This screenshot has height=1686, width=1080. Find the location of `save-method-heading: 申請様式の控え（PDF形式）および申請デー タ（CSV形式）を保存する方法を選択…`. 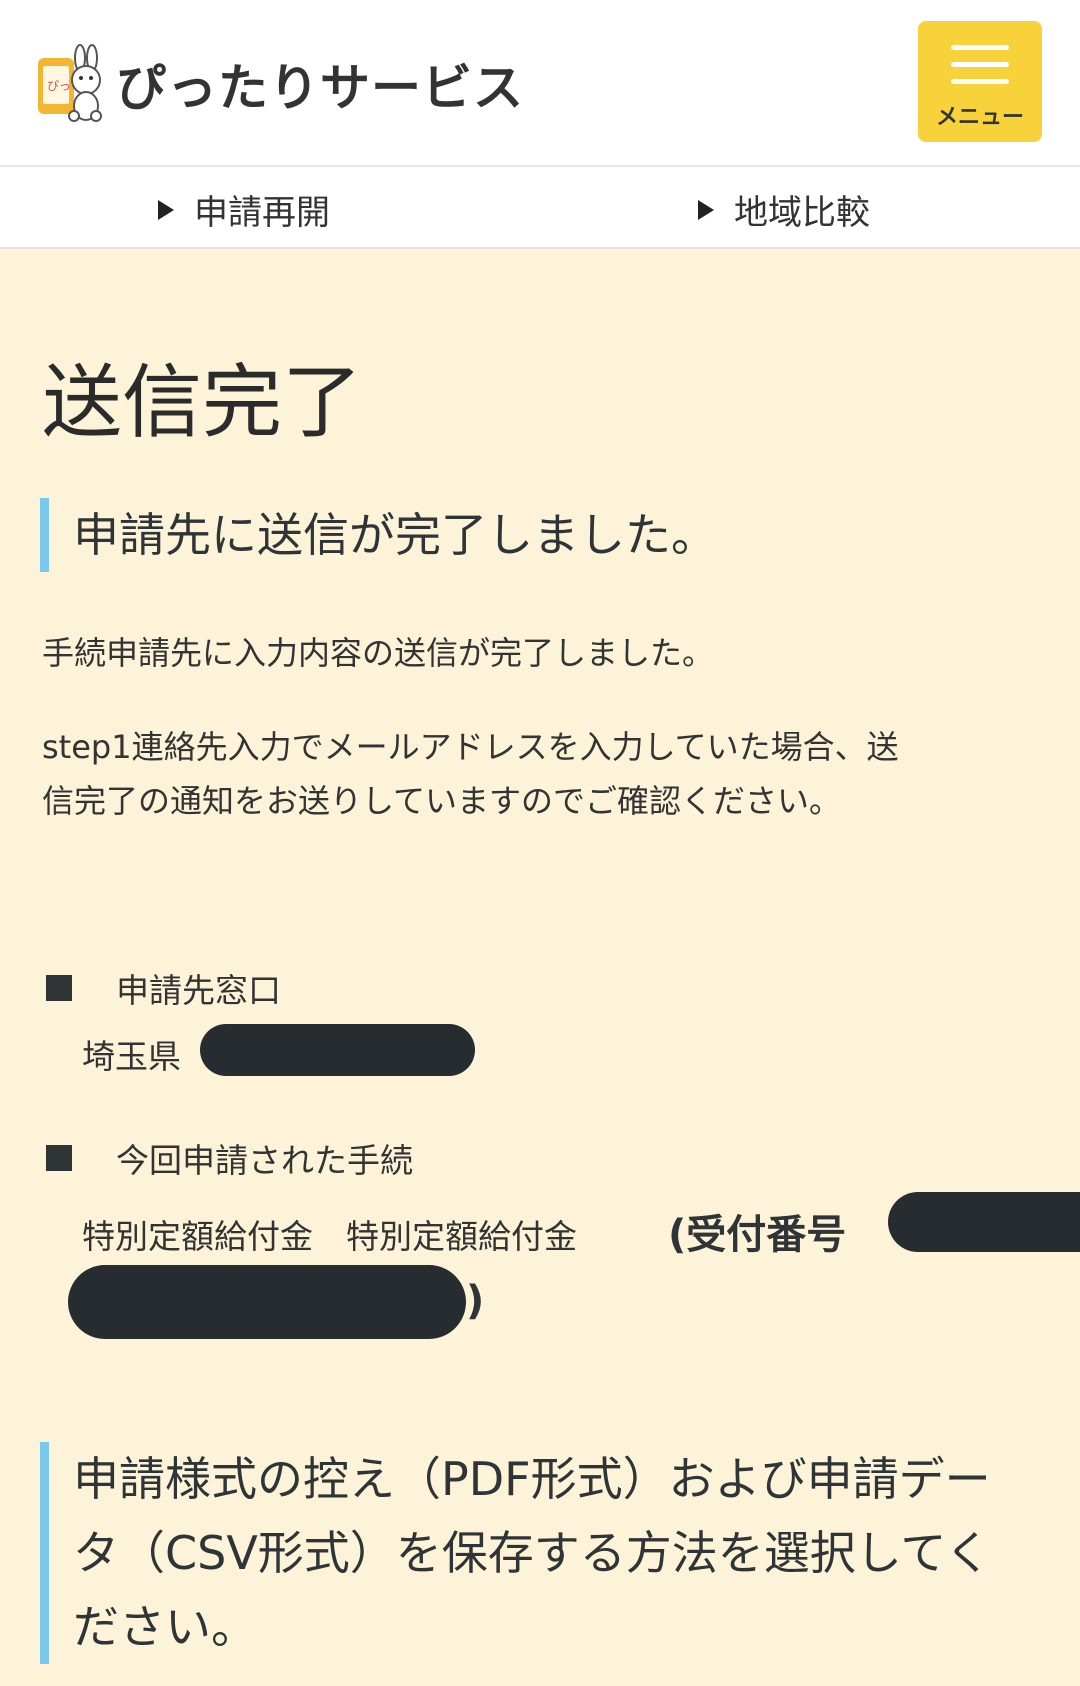

save-method-heading: 申請様式の控え（PDF形式）および申請デー タ（CSV形式）を保存する方法を選択… is located at coordinates (515, 1553).